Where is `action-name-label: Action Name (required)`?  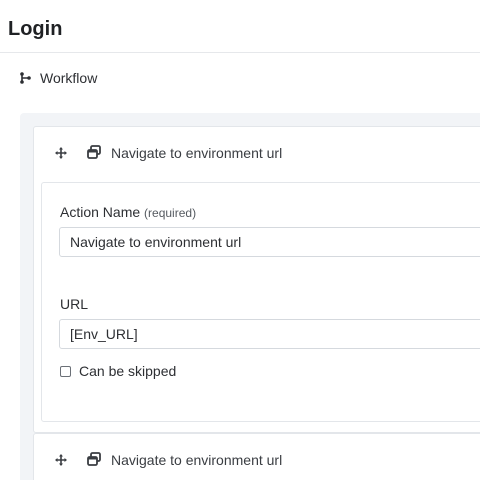
action-name-label: Action Name (required) is located at coordinates (128, 212).